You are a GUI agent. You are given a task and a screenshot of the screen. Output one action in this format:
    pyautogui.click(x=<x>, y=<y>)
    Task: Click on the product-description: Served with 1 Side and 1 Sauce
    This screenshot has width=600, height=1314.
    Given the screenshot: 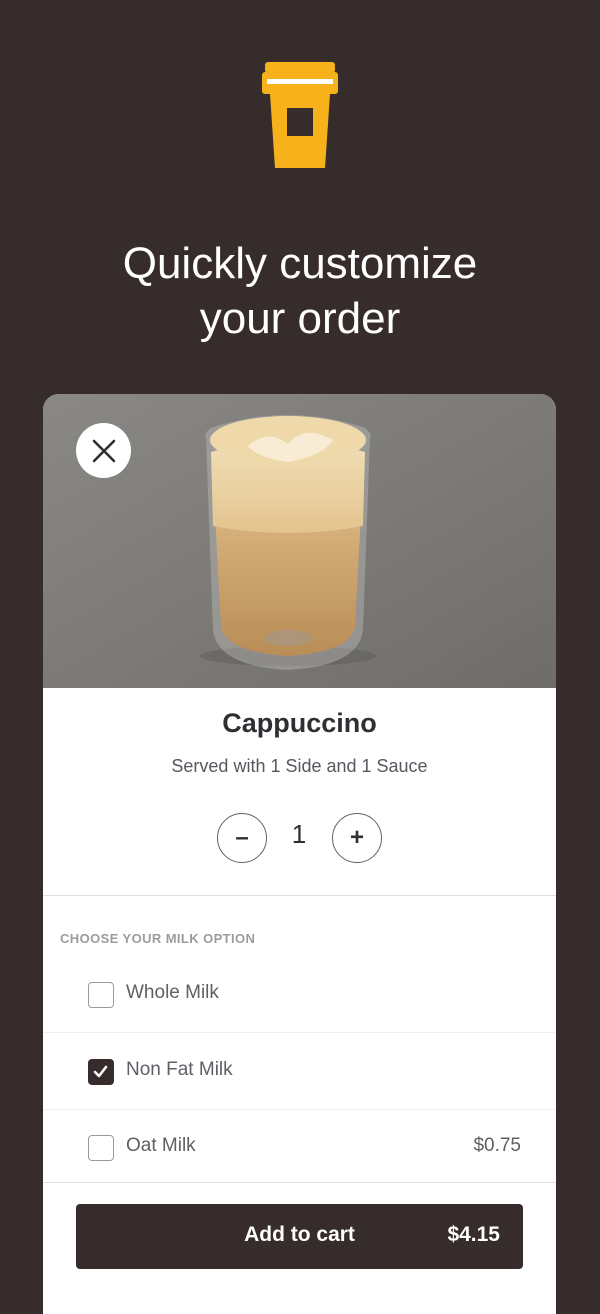 What is the action you would take?
    pyautogui.click(x=299, y=766)
    